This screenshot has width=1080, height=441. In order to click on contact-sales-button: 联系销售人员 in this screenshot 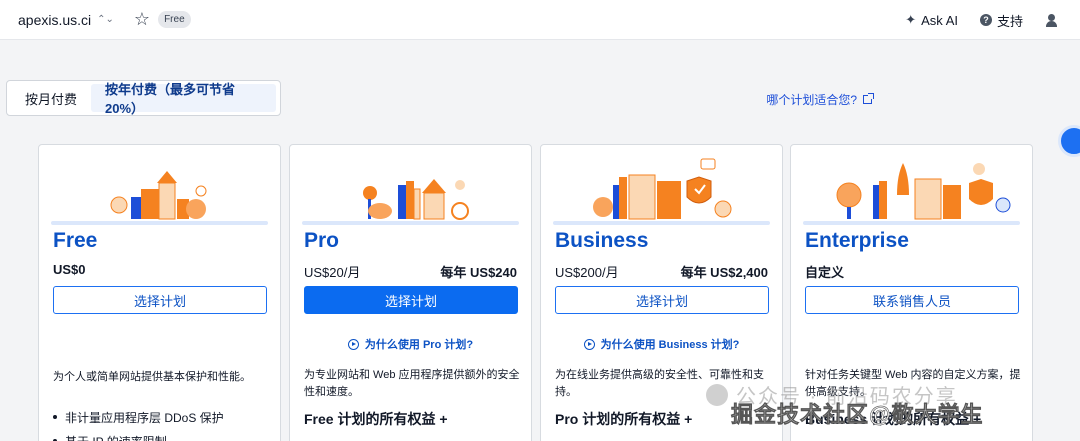, I will do `click(912, 300)`.